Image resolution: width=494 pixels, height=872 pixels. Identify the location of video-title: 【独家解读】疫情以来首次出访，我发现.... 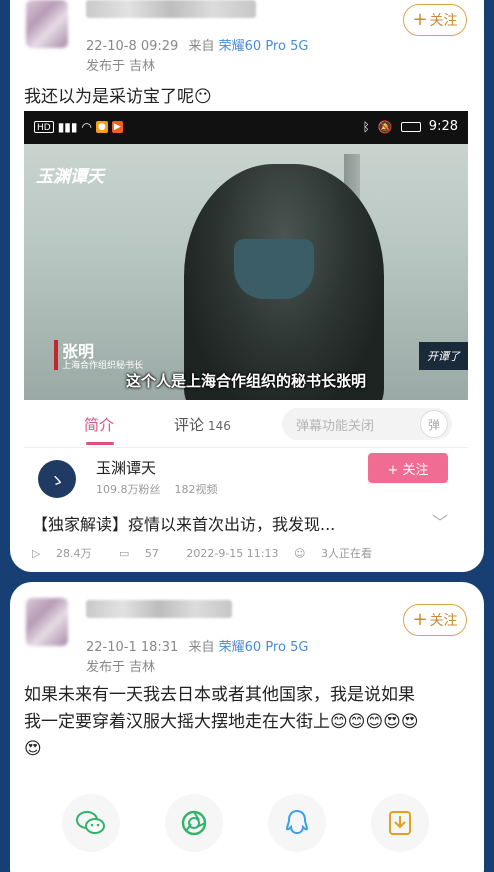
(183, 523).